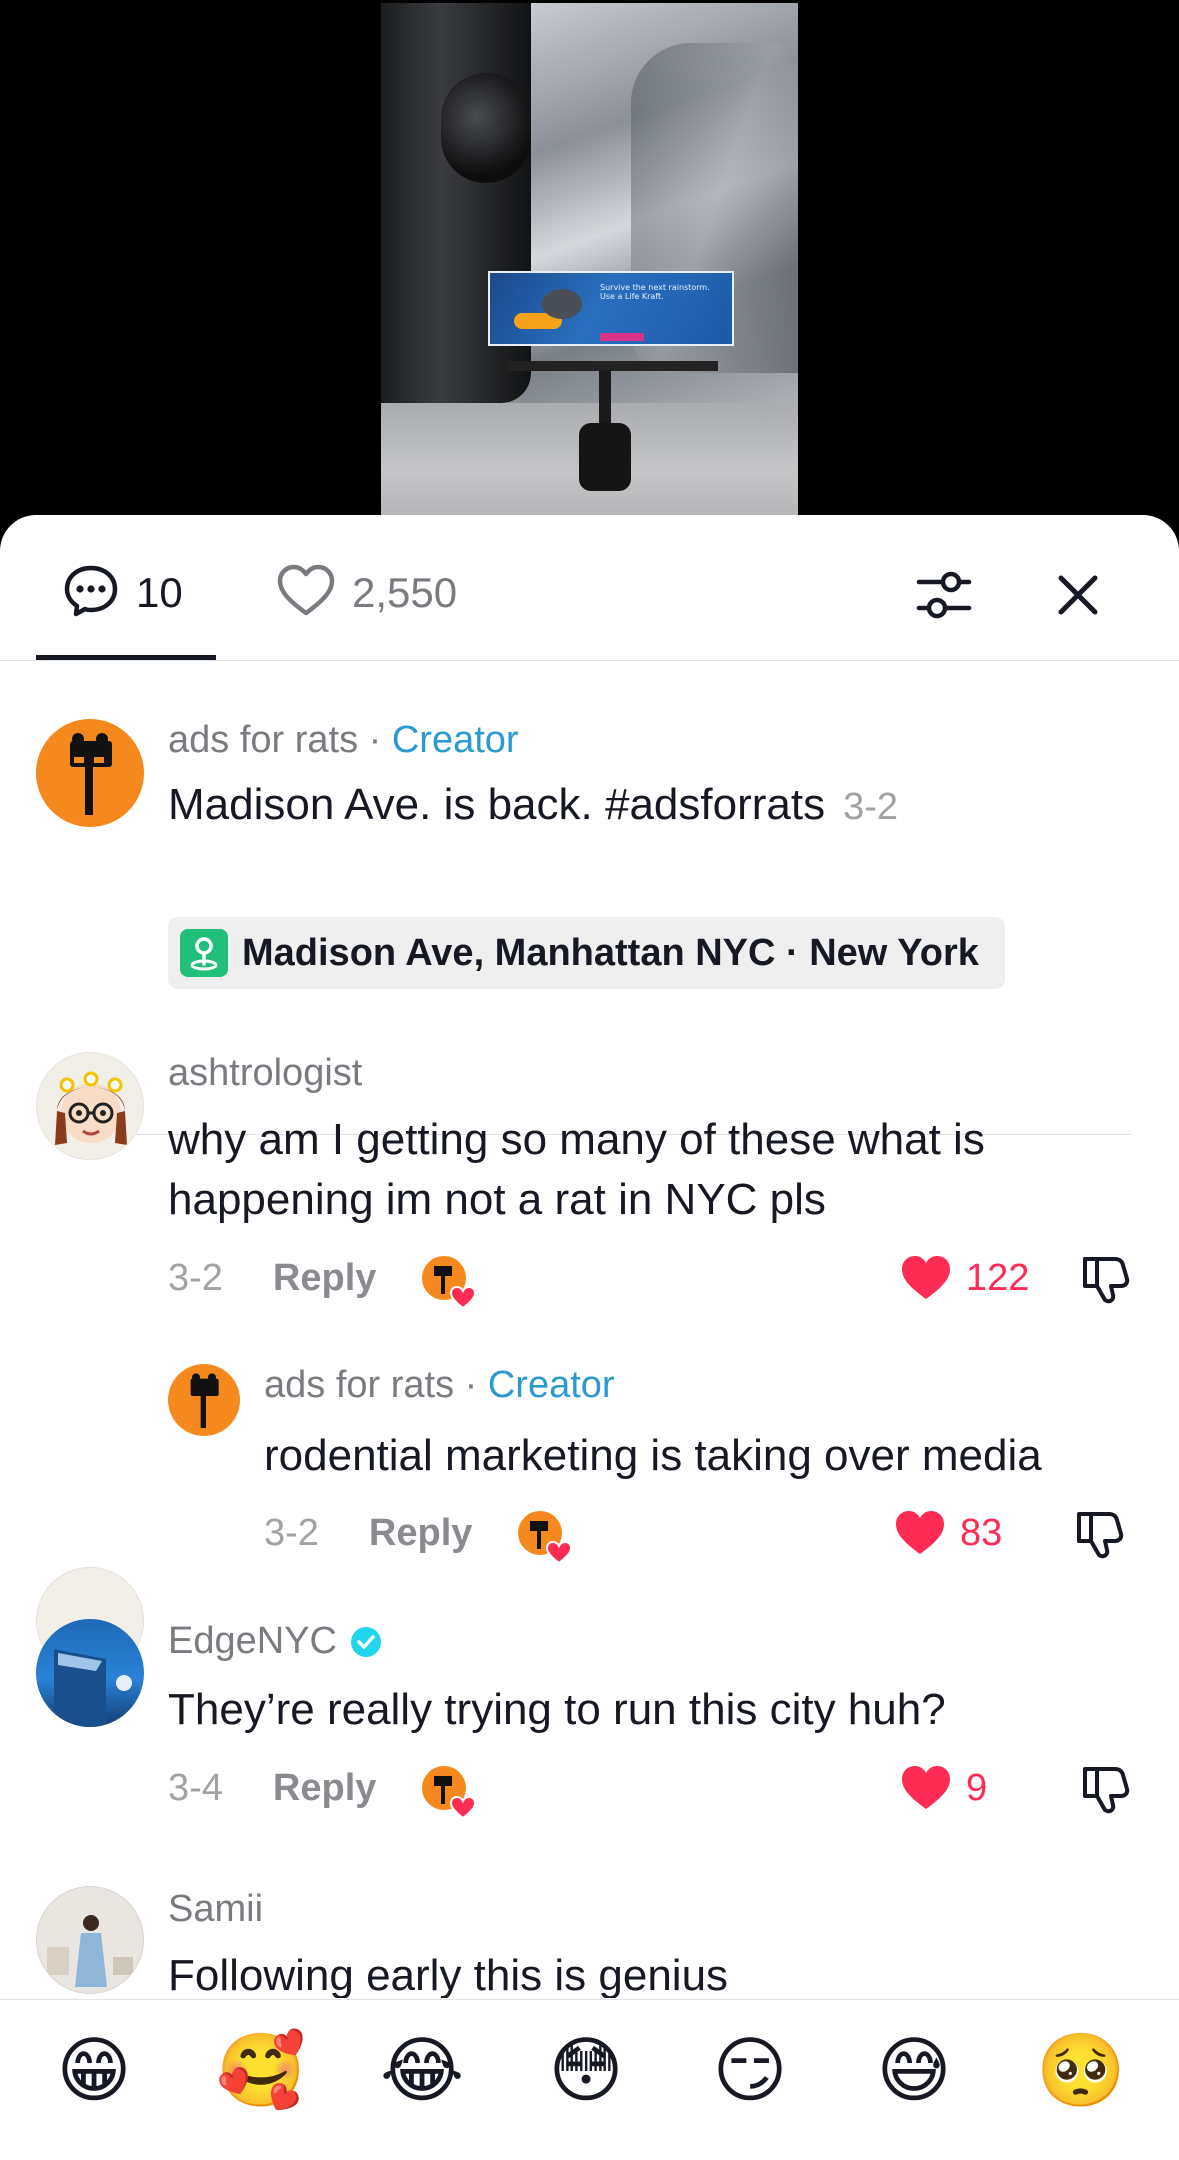 This screenshot has width=1179, height=2160. What do you see at coordinates (750, 2070) in the screenshot?
I see `emoji-smirk: 😏` at bounding box center [750, 2070].